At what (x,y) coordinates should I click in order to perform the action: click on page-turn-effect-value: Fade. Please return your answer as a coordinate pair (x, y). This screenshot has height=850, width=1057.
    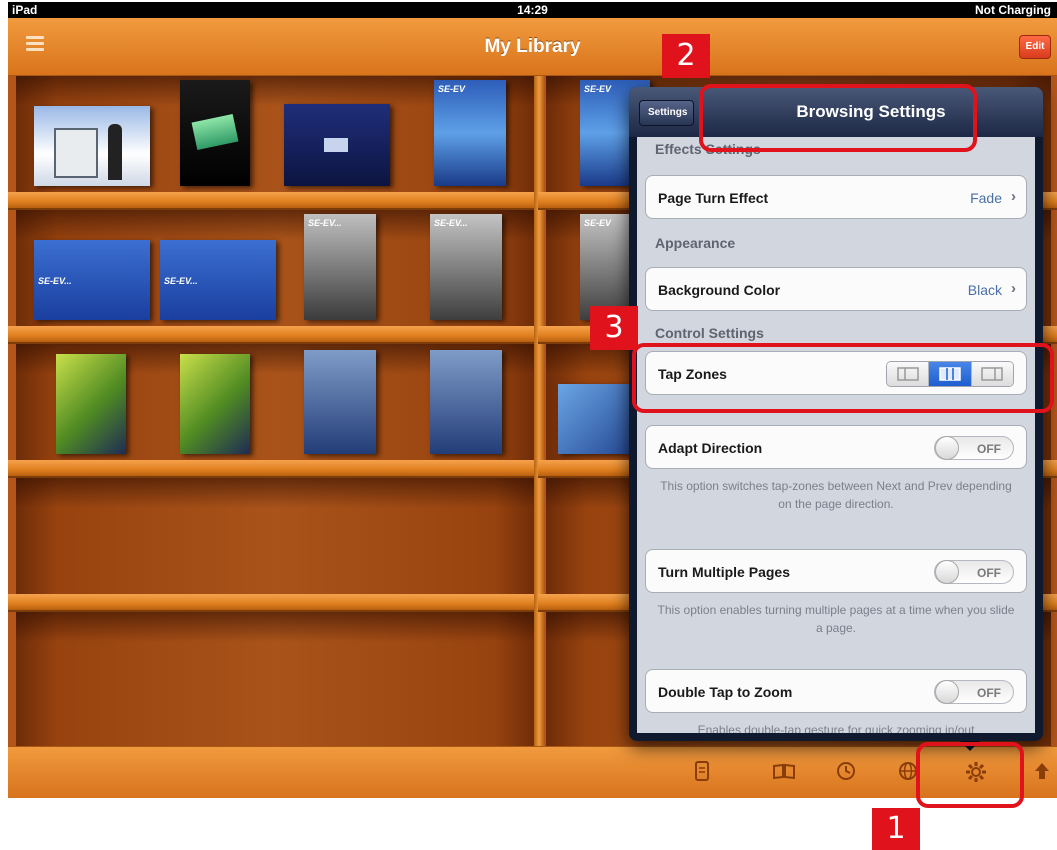
    Looking at the image, I should click on (986, 198).